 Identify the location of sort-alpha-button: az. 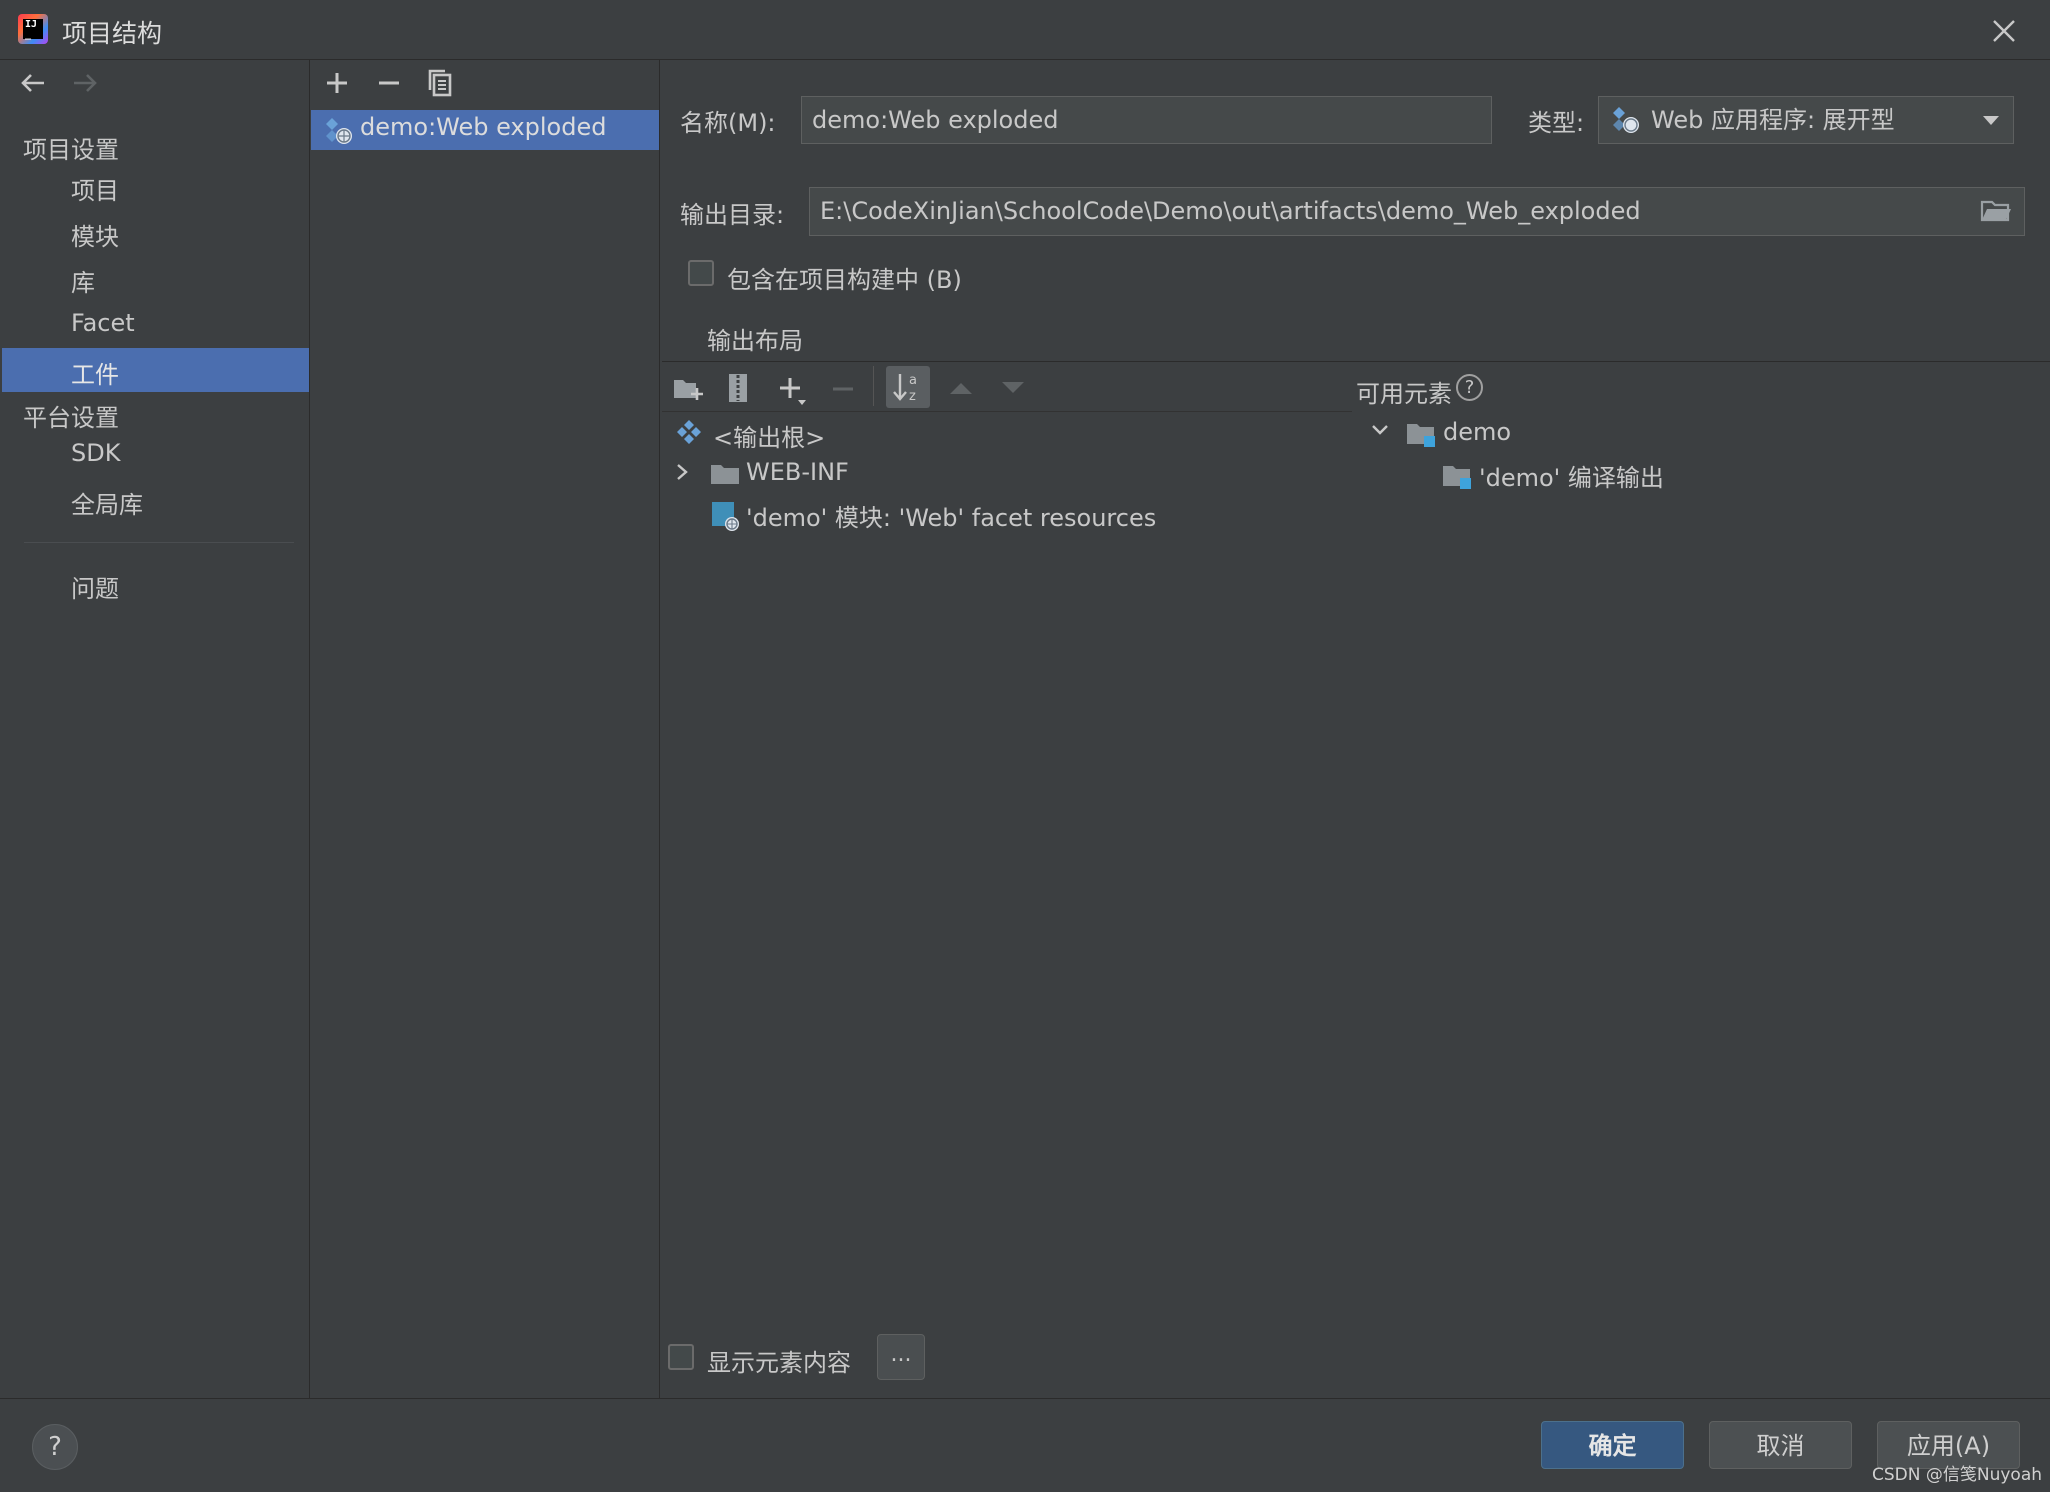
(908, 387).